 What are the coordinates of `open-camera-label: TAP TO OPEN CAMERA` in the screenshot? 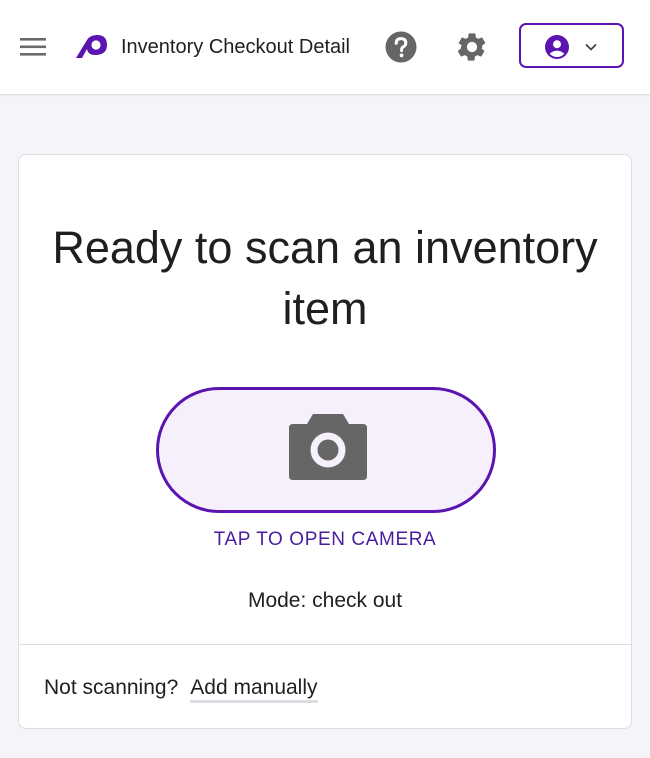 It's located at (325, 540).